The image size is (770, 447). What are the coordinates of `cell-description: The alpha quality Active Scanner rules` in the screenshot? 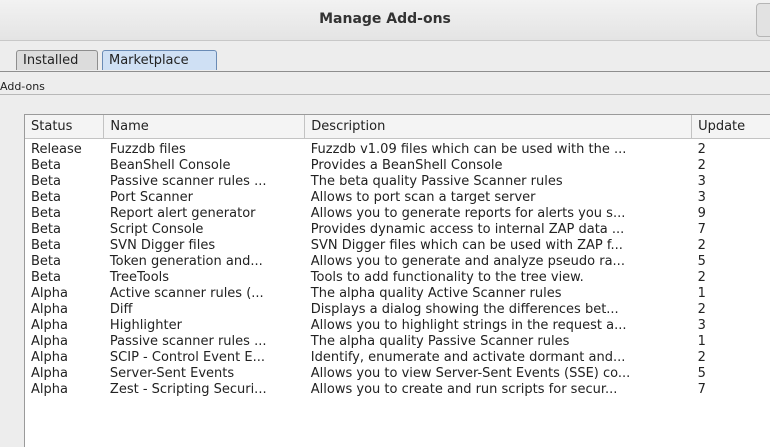 It's located at (436, 293).